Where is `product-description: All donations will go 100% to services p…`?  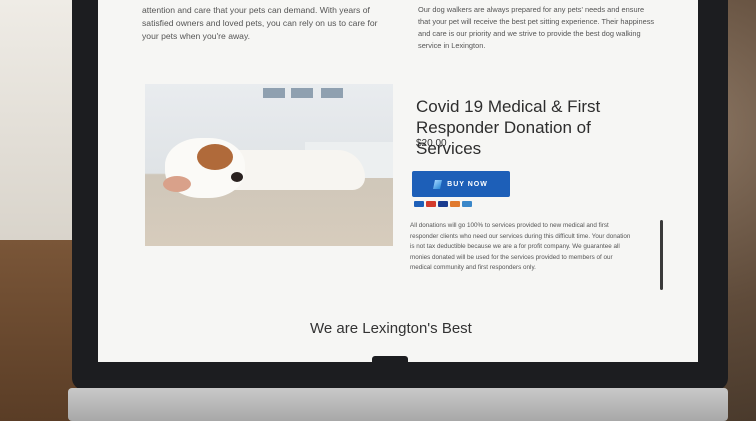 product-description: All donations will go 100% to services p… is located at coordinates (520, 246).